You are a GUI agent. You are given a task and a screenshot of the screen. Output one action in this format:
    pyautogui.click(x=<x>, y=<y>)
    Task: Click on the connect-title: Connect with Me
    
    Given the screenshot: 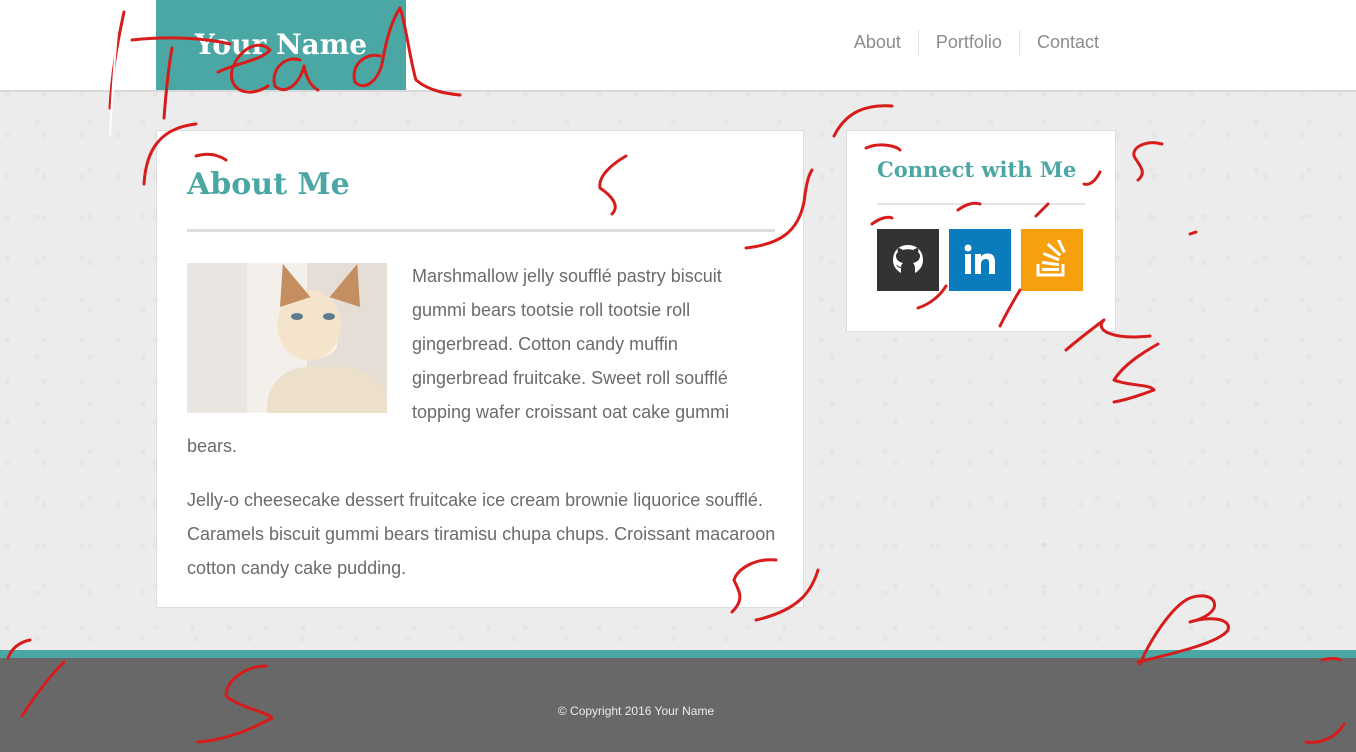 What is the action you would take?
    pyautogui.click(x=977, y=169)
    